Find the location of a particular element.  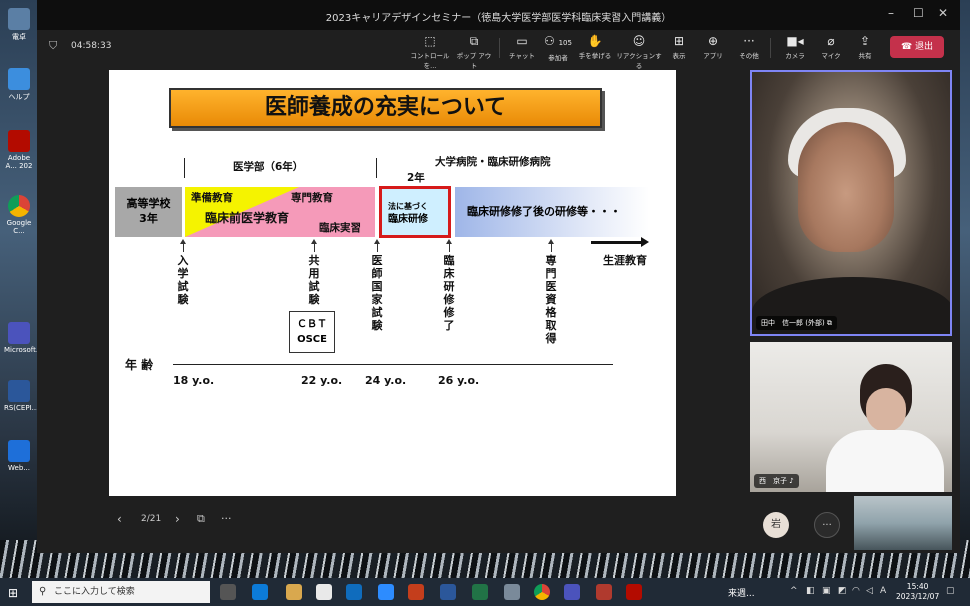

slide-more-button: ··· is located at coordinates (226, 518).